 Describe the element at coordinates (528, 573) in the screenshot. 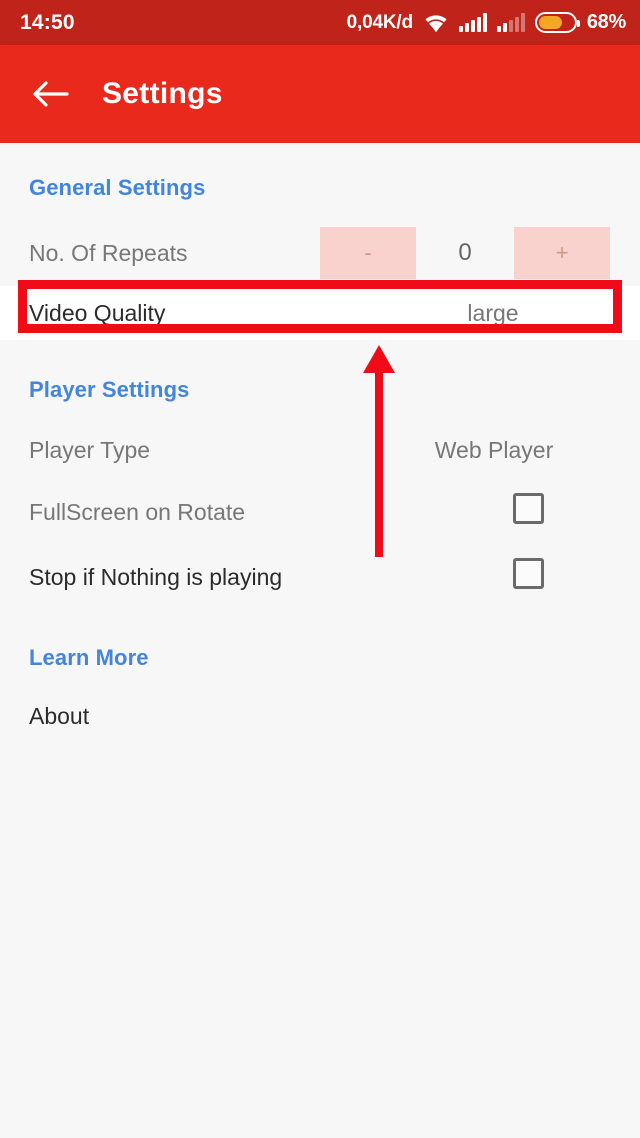

I see `stop-if-nothing-playing-checkbox` at that location.